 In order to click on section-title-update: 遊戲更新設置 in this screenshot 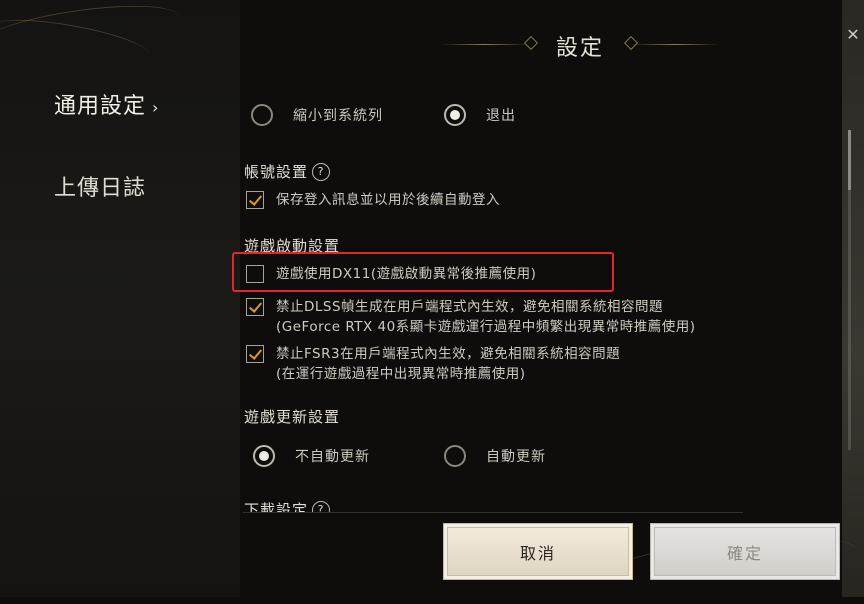, I will do `click(292, 416)`.